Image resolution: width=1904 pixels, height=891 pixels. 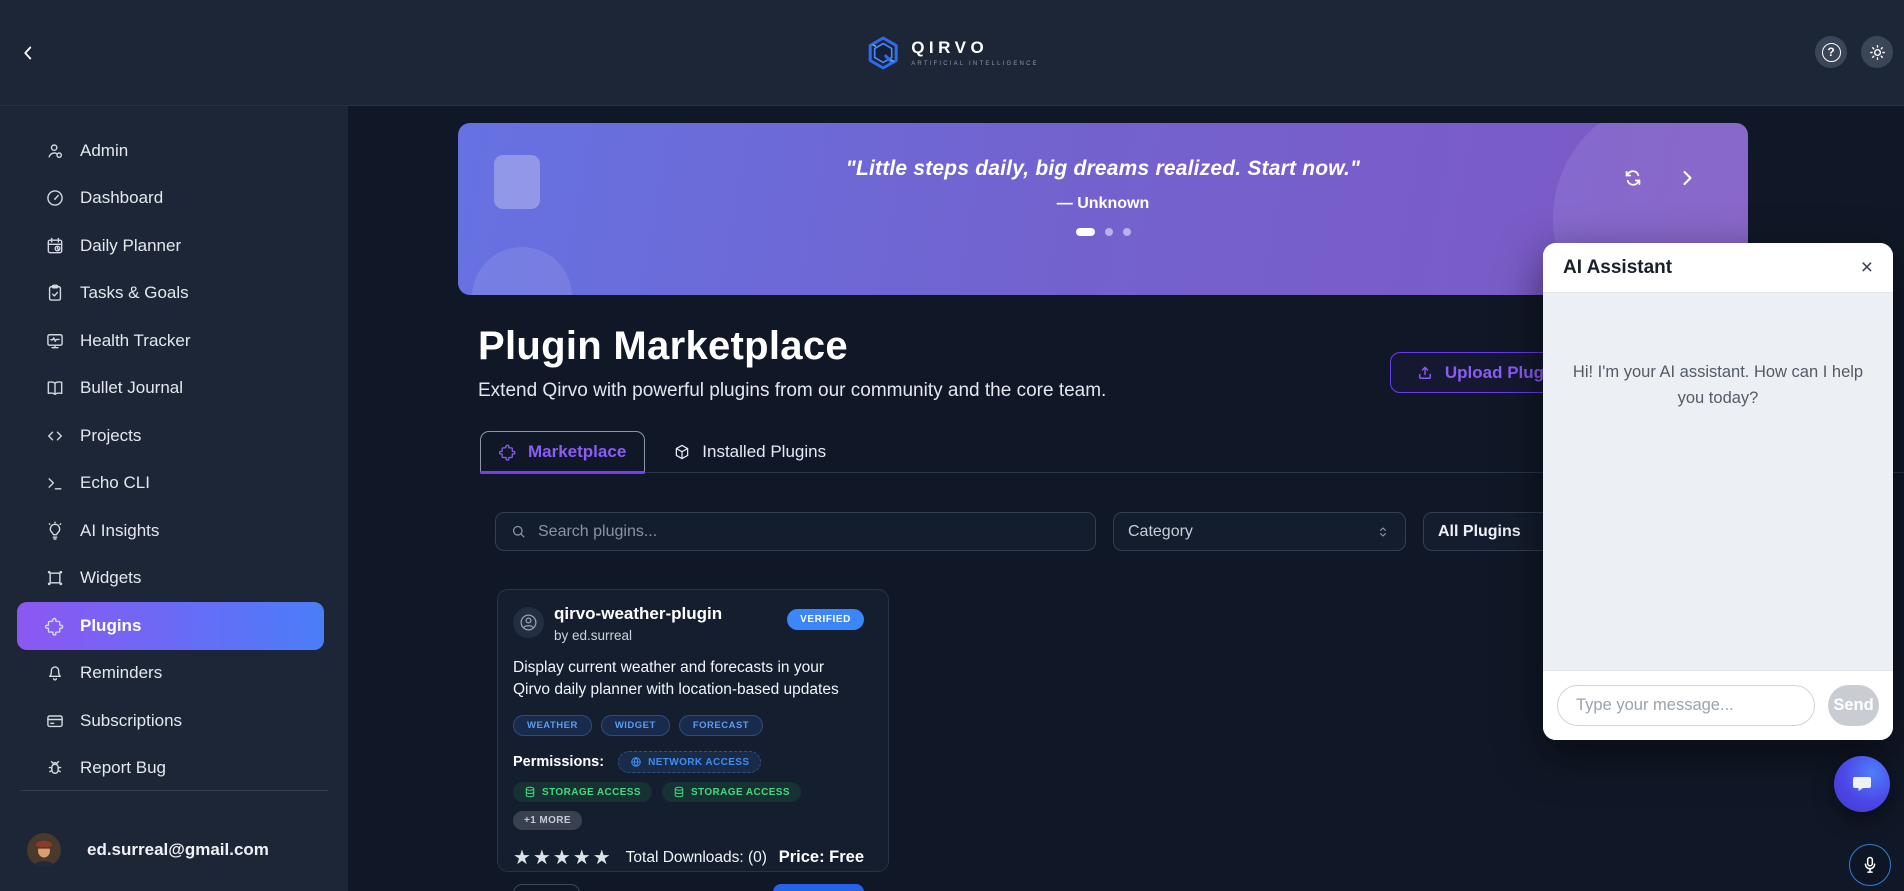 What do you see at coordinates (55, 341) in the screenshot?
I see `monitor-pulse-icon` at bounding box center [55, 341].